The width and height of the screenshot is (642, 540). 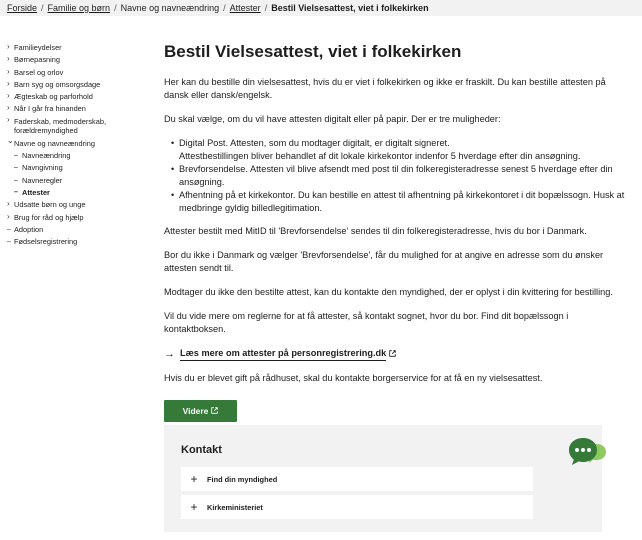 I want to click on breadcrumb-current: Bestil Vielsesattest, viet i folkekirken, so click(x=350, y=8).